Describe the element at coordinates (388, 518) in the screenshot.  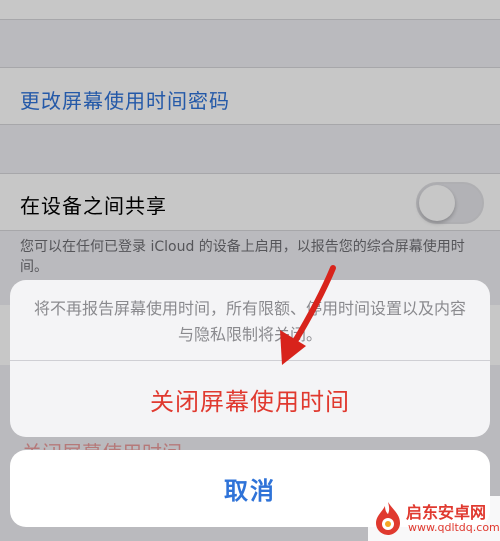
I see `flame-logo-icon` at that location.